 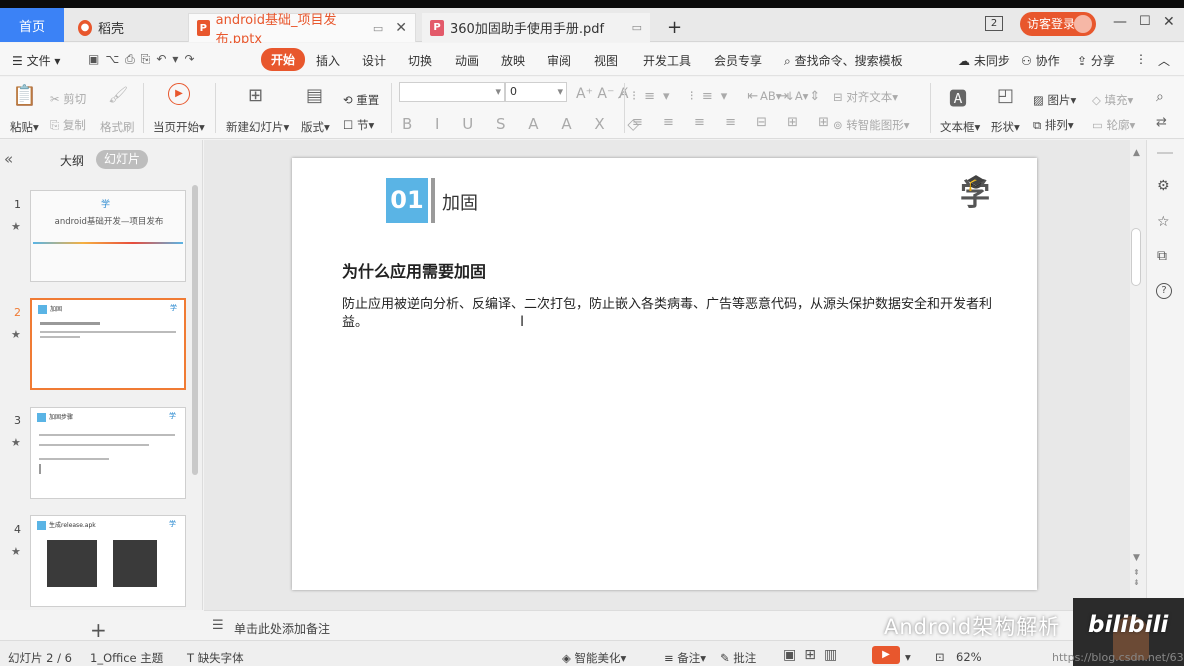 I want to click on paragraph-align-buttons: ≡ ≡ ≡ ≡ ⊟ ⊞ ⊞, so click(x=734, y=122).